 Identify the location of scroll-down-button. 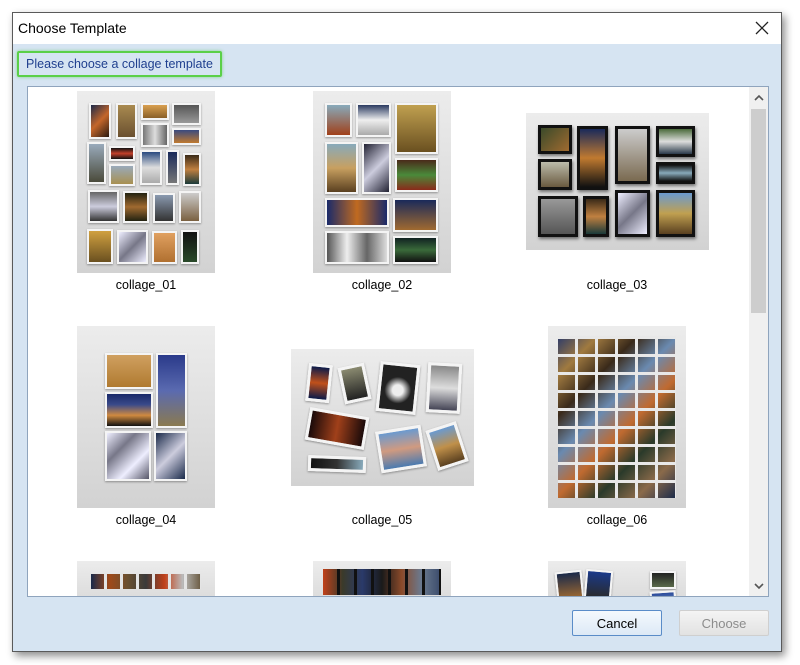
(758, 586).